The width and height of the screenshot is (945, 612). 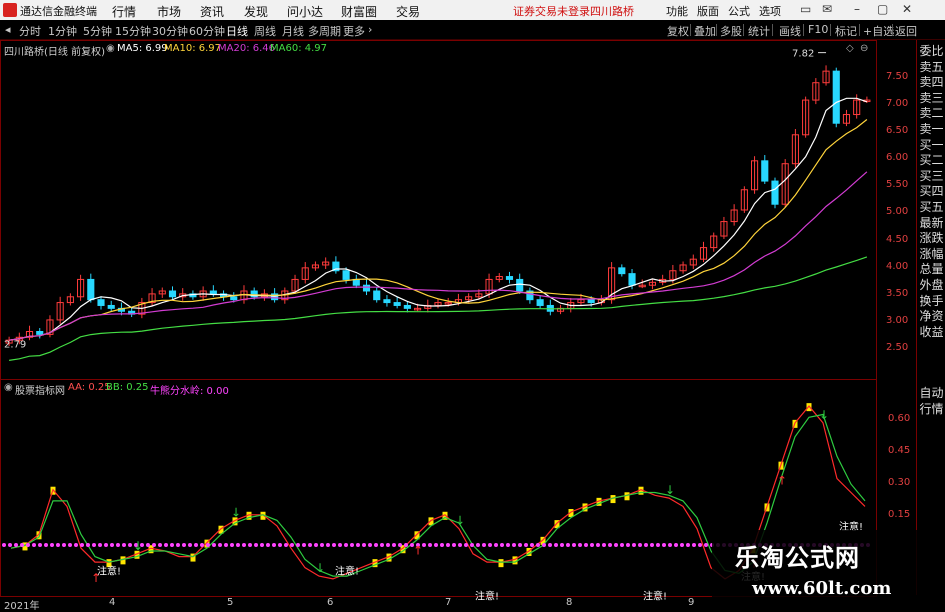 I want to click on return-button: 返回, so click(x=906, y=31).